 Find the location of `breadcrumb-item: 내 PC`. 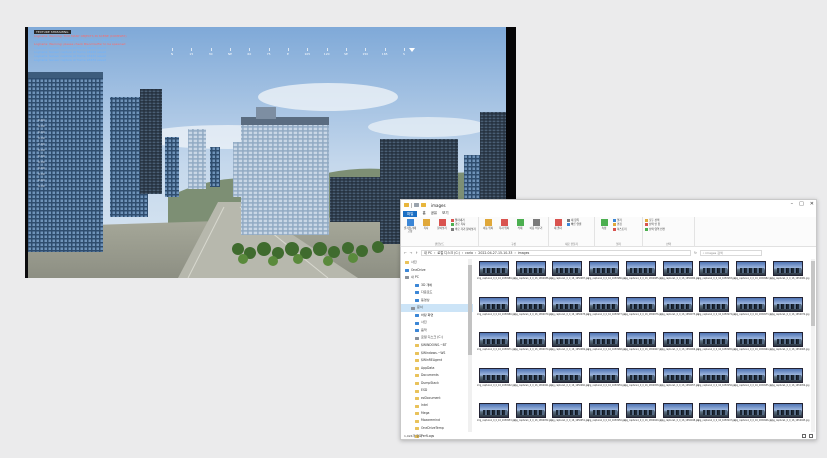

breadcrumb-item: 내 PC is located at coordinates (428, 252).